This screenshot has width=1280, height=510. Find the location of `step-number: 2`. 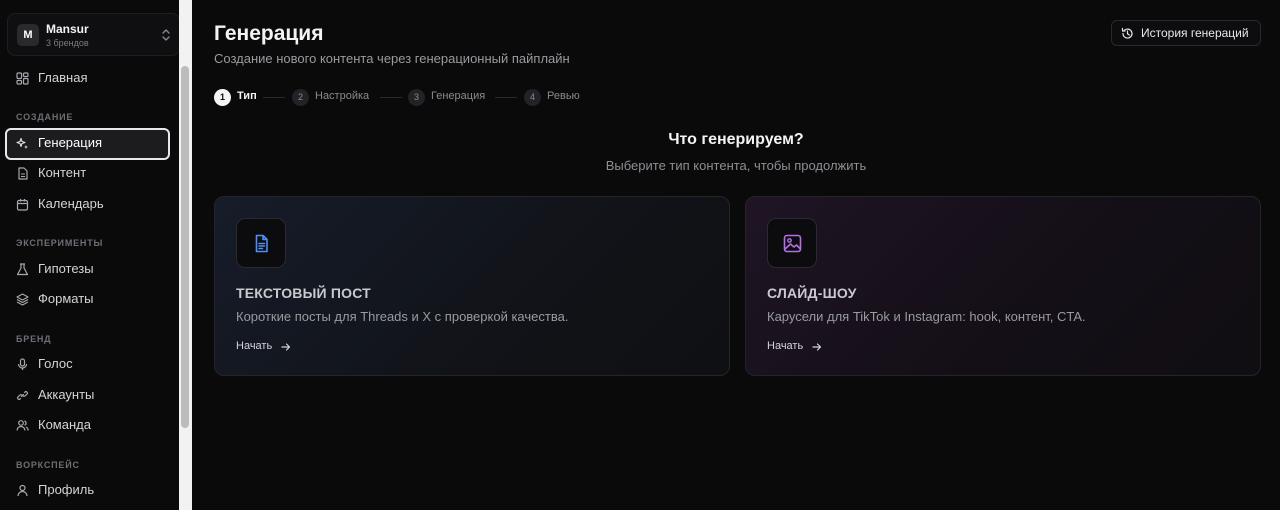

step-number: 2 is located at coordinates (300, 97).